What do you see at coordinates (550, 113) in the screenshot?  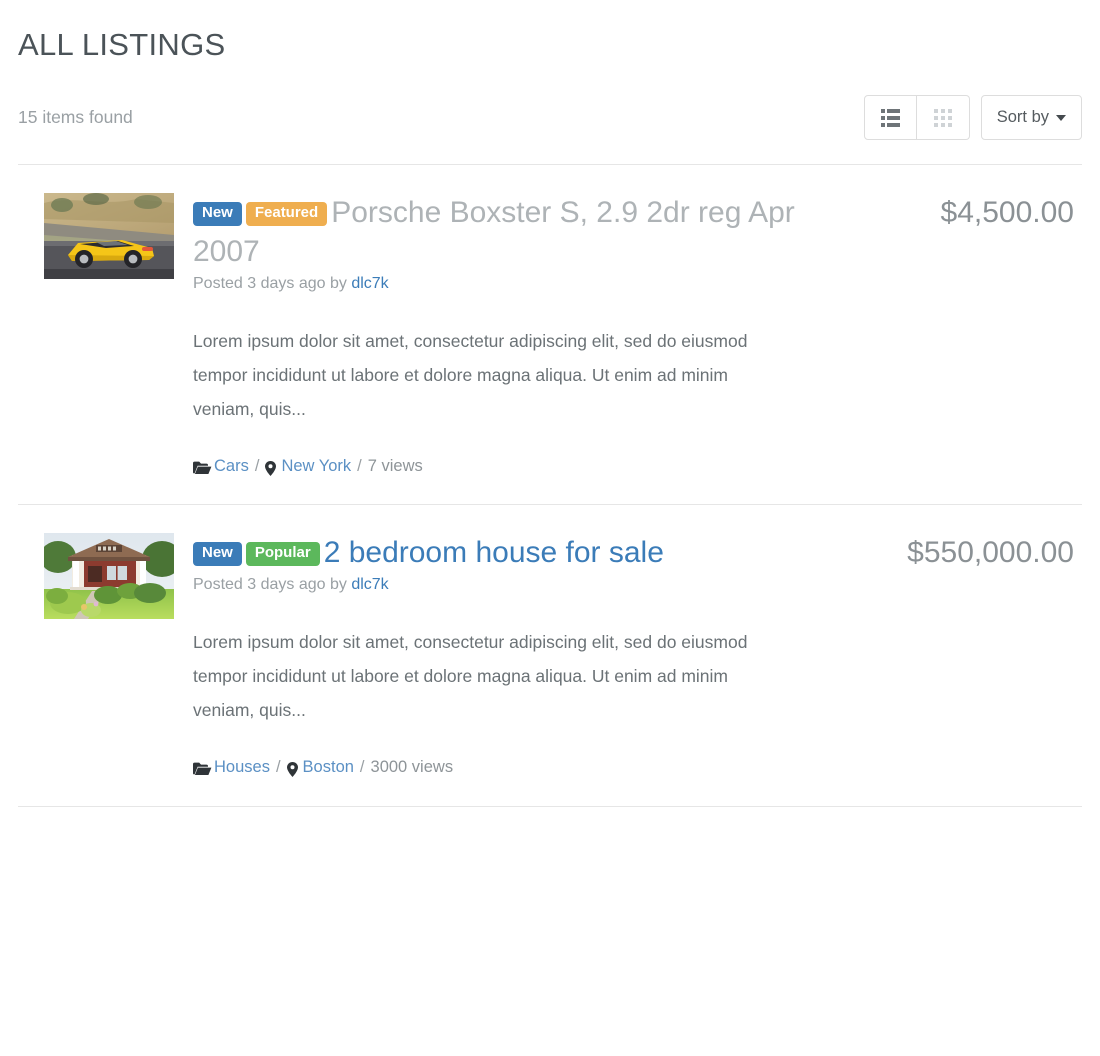 I see `listings-toolbar: 15 items found Sort by` at bounding box center [550, 113].